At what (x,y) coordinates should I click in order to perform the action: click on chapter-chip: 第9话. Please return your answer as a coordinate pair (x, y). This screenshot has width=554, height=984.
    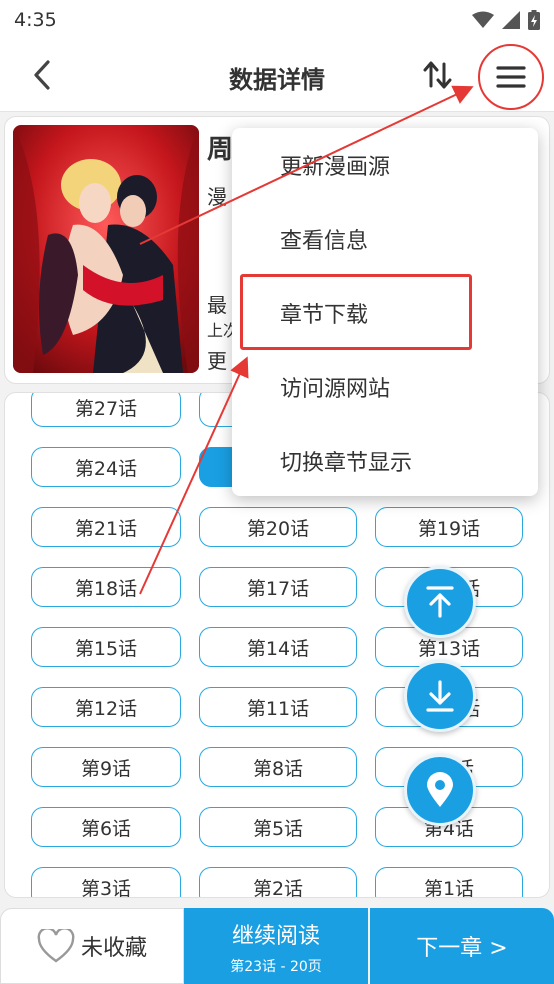
    Looking at the image, I should click on (106, 767).